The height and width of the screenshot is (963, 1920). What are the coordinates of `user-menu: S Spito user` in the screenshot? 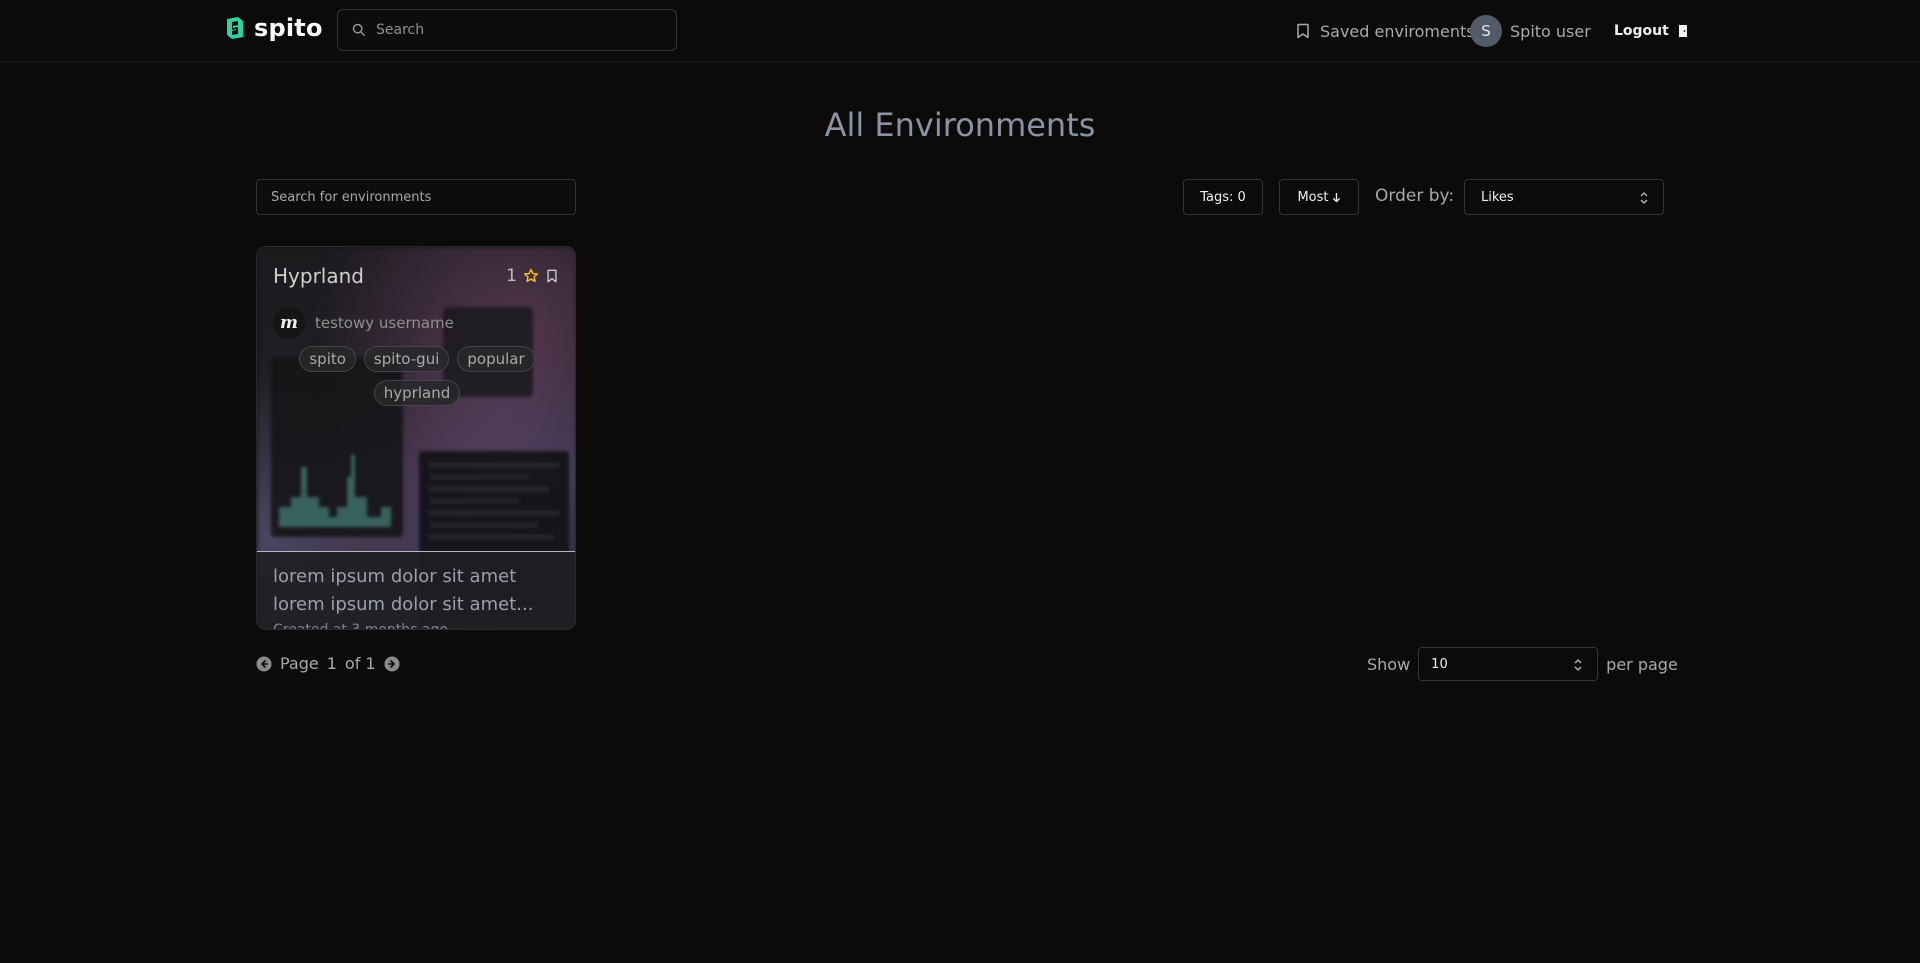 It's located at (1530, 31).